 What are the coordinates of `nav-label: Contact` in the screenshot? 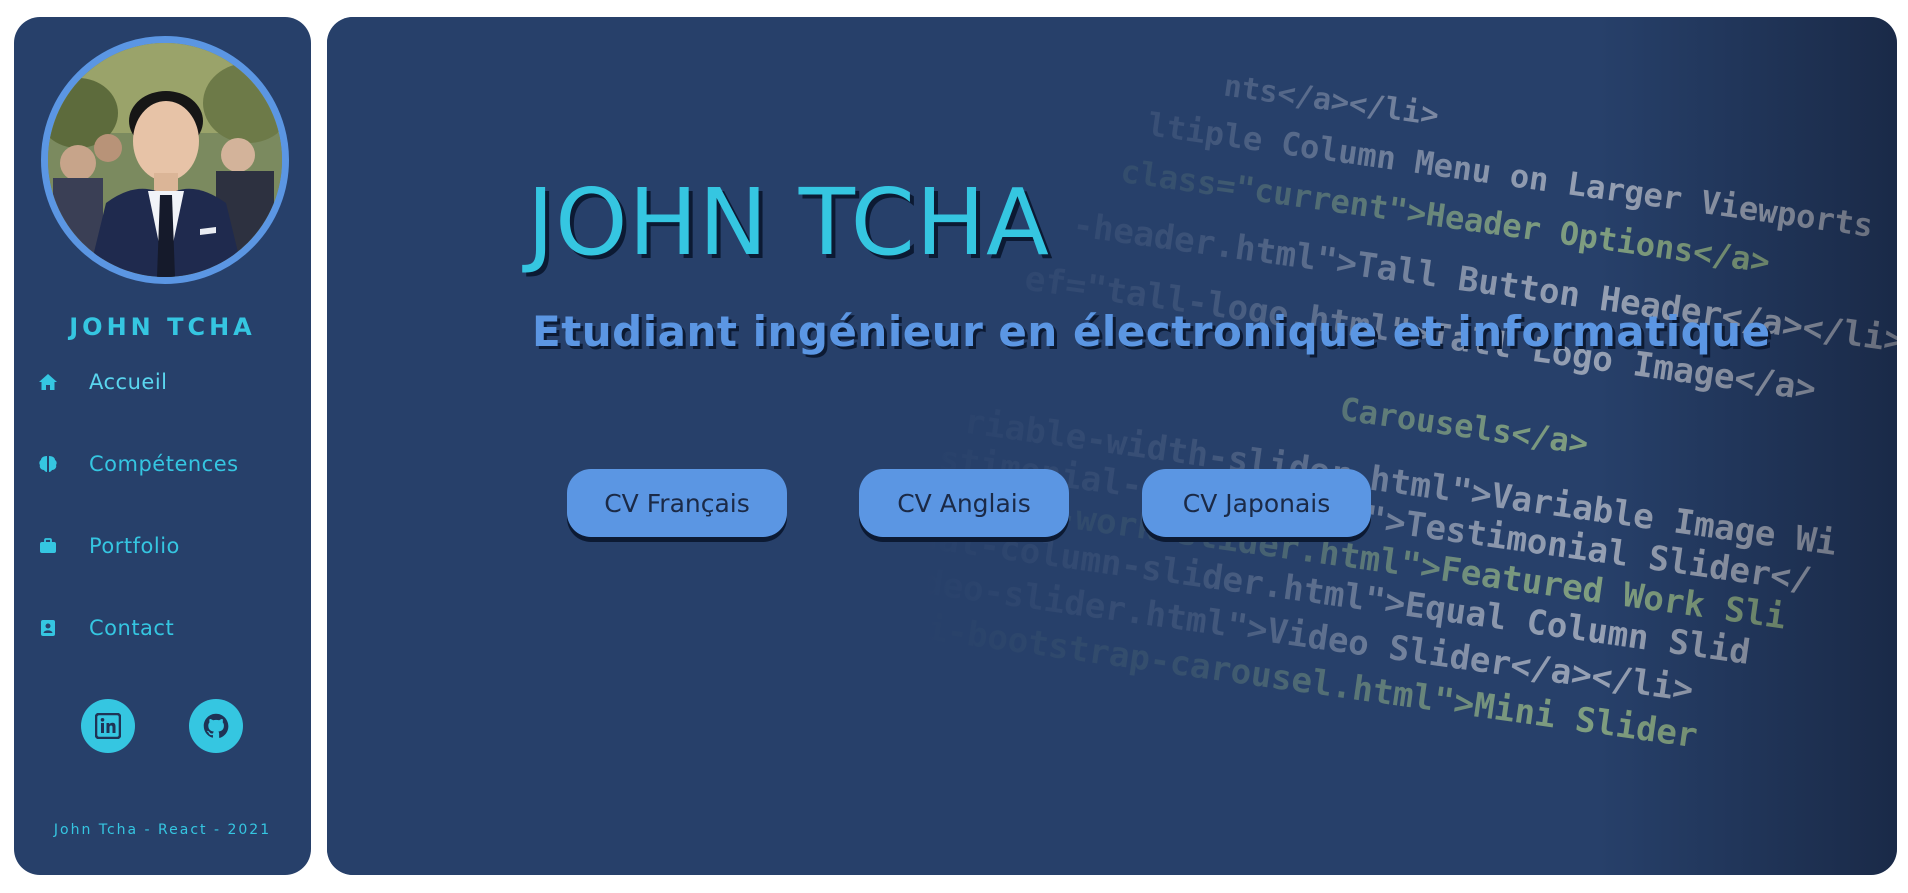 It's located at (132, 628).